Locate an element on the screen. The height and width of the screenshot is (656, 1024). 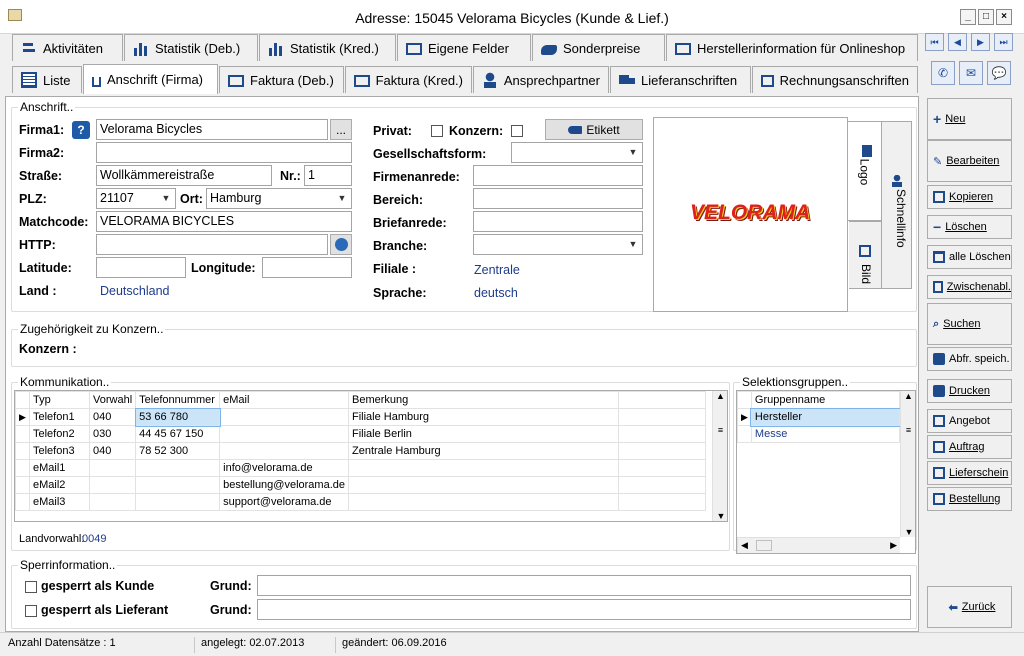
tab-ansprechpartner: Ansprechpartner is located at coordinates (541, 79).